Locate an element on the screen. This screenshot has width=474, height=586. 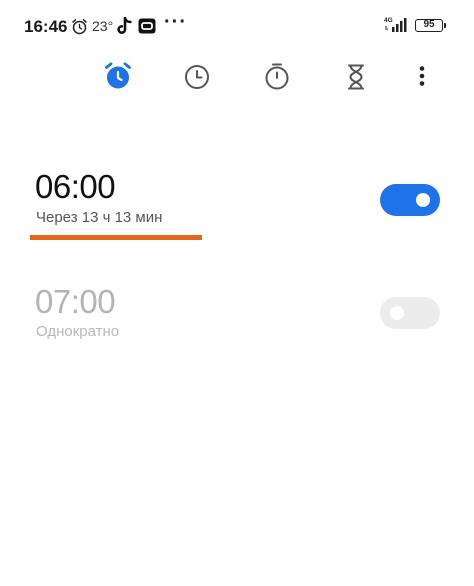
alarm-item: 07:00 Однократно is located at coordinates (237, 310).